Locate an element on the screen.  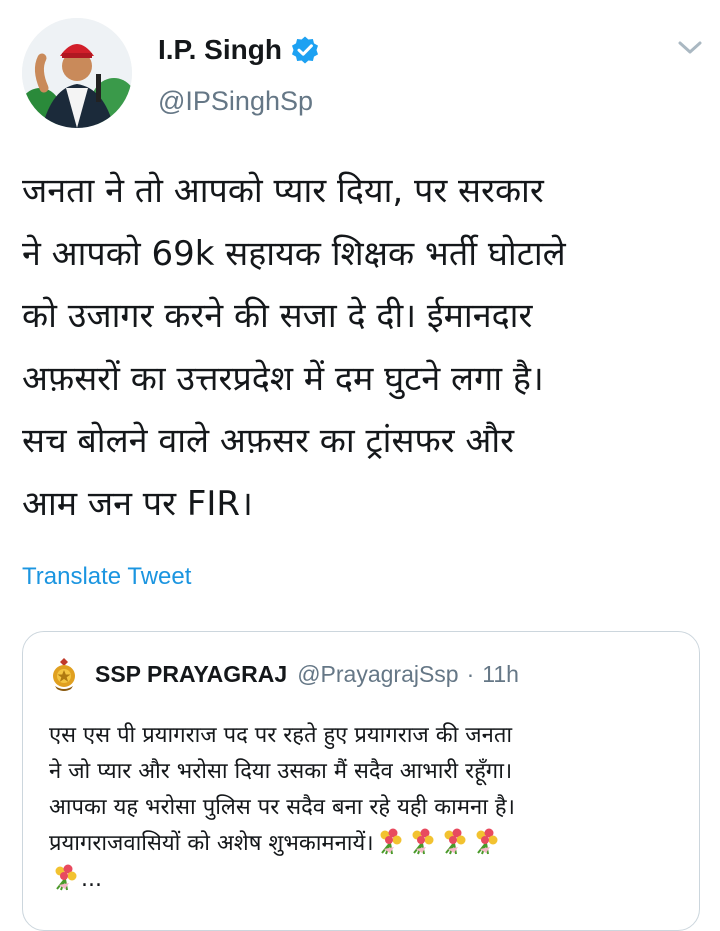
author-display-name: I.P. Singh is located at coordinates (220, 50).